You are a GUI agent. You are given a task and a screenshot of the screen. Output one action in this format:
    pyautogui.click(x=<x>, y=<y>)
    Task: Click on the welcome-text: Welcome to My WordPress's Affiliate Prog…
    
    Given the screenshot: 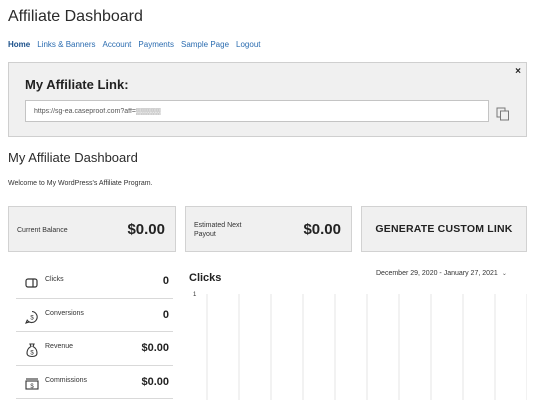 What is the action you would take?
    pyautogui.click(x=80, y=183)
    